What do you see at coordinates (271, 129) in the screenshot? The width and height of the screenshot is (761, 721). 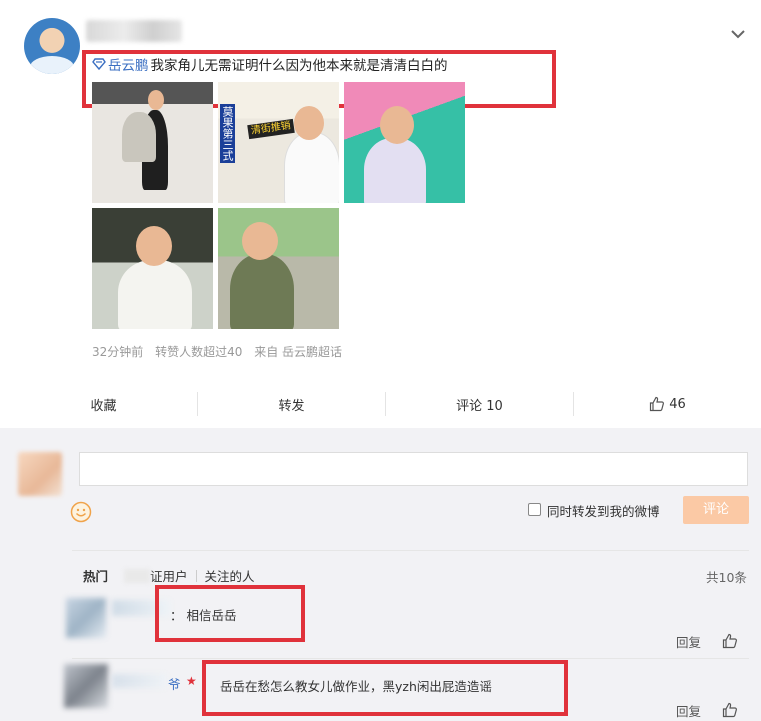 I see `image-sign-black: 清街推销` at bounding box center [271, 129].